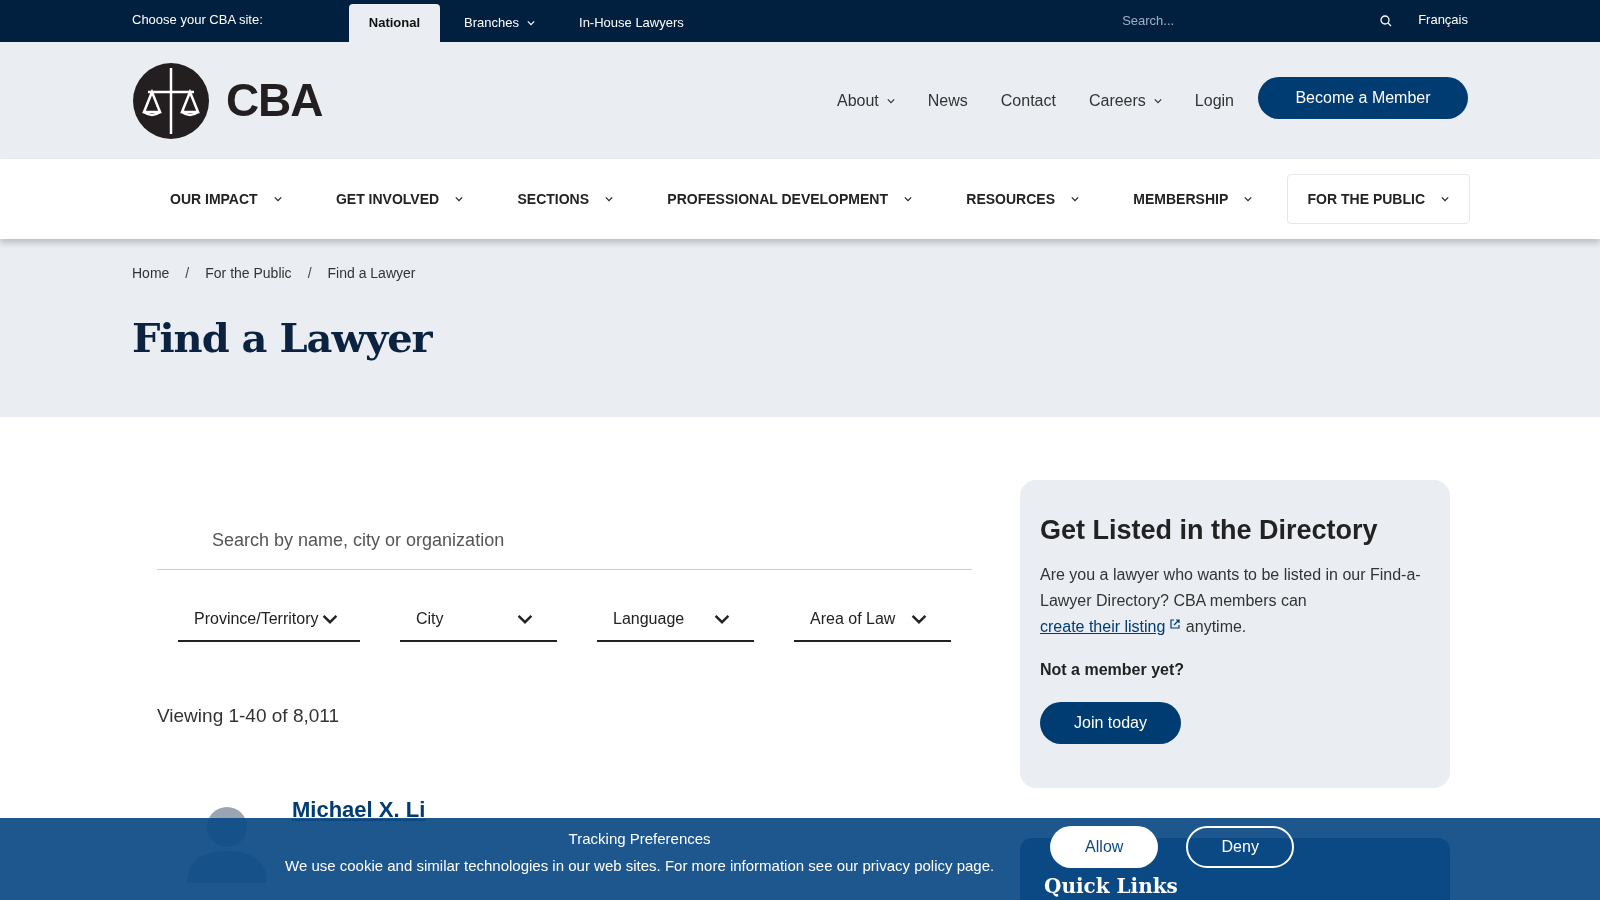  What do you see at coordinates (872, 620) in the screenshot?
I see `filter-dropdown: Area of Law` at bounding box center [872, 620].